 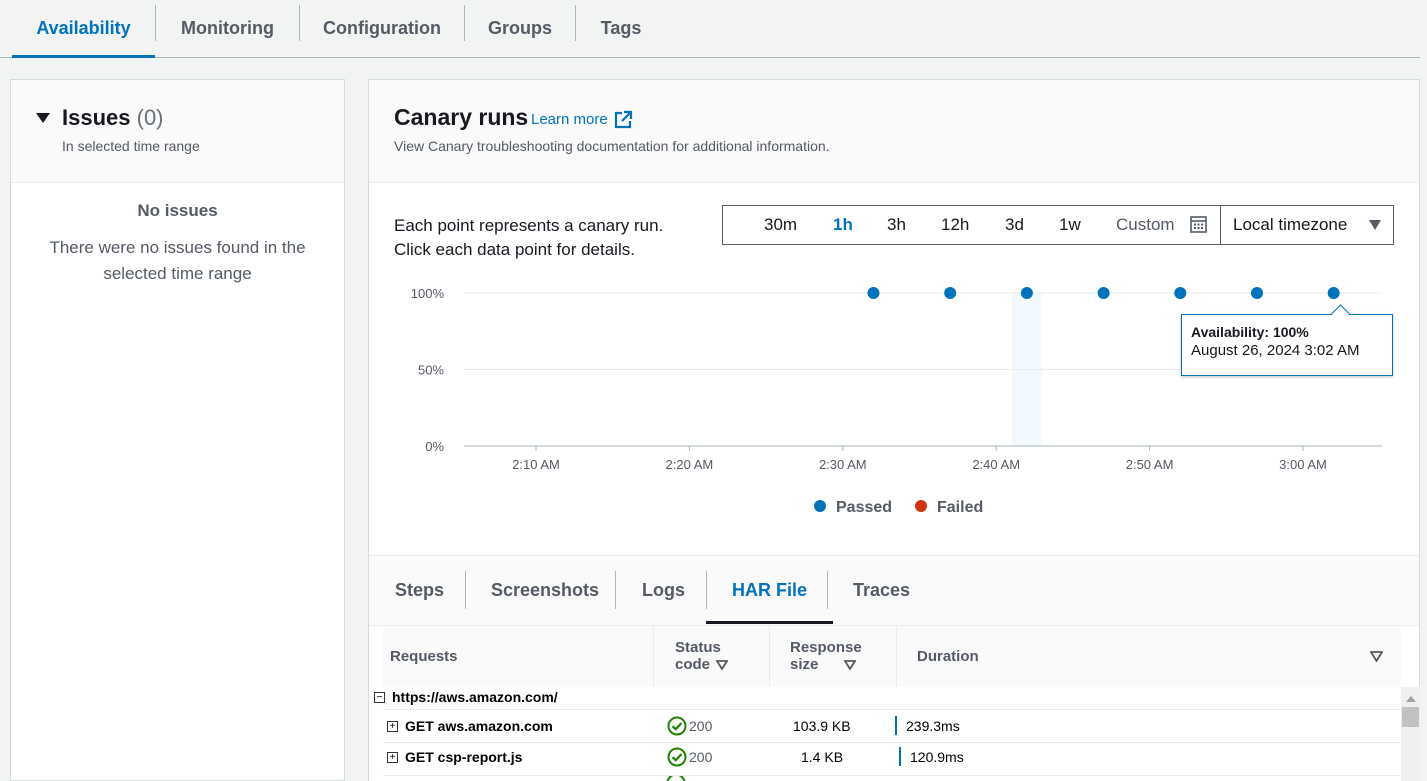 What do you see at coordinates (933, 726) in the screenshot?
I see `duration-value: 239.3ms` at bounding box center [933, 726].